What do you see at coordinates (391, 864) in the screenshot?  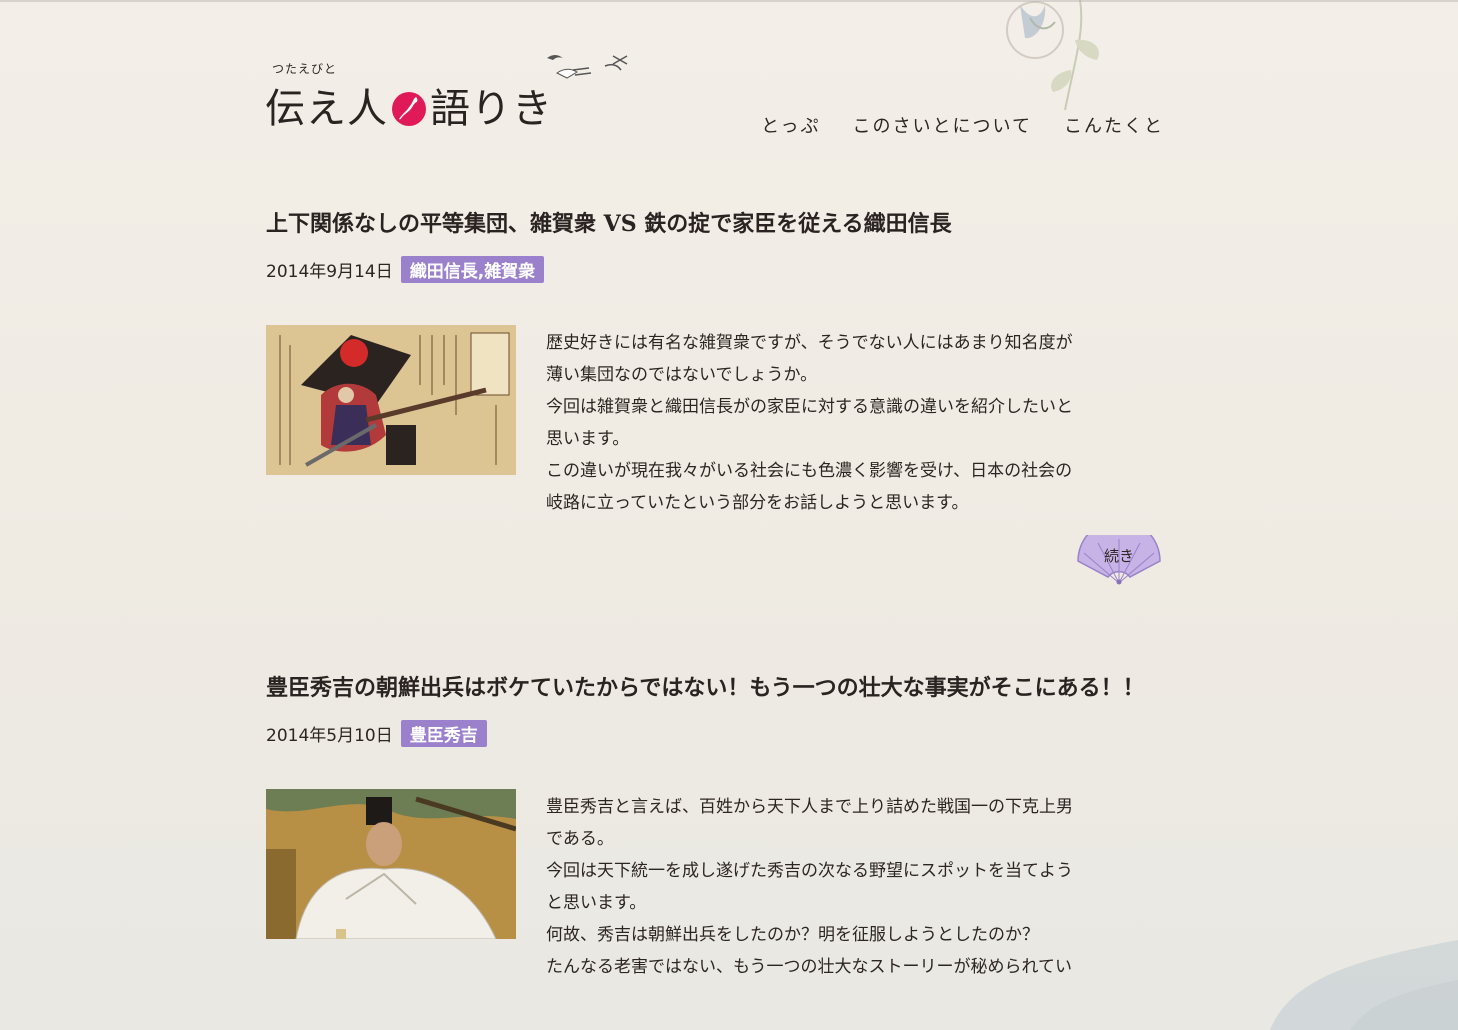 I see `post-thumbnail-hideyoshi-portrait` at bounding box center [391, 864].